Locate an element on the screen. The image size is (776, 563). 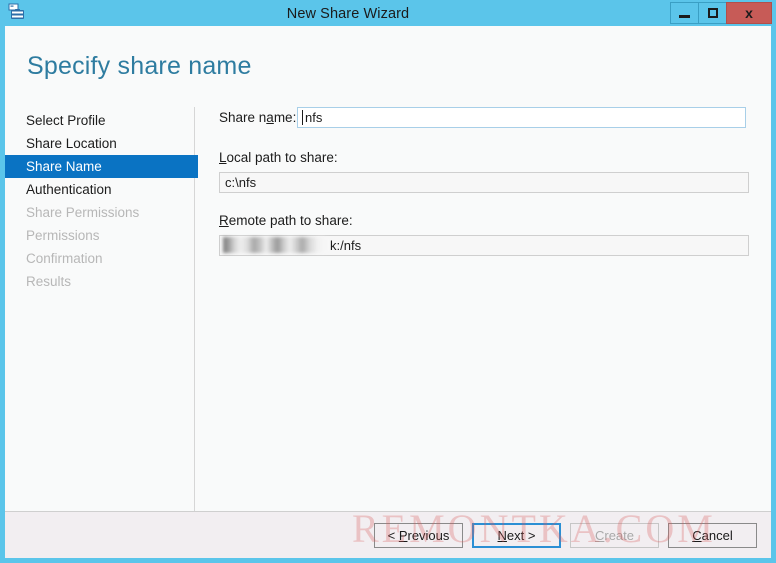
sidebar-item-share-name: Share Name is located at coordinates (101, 166).